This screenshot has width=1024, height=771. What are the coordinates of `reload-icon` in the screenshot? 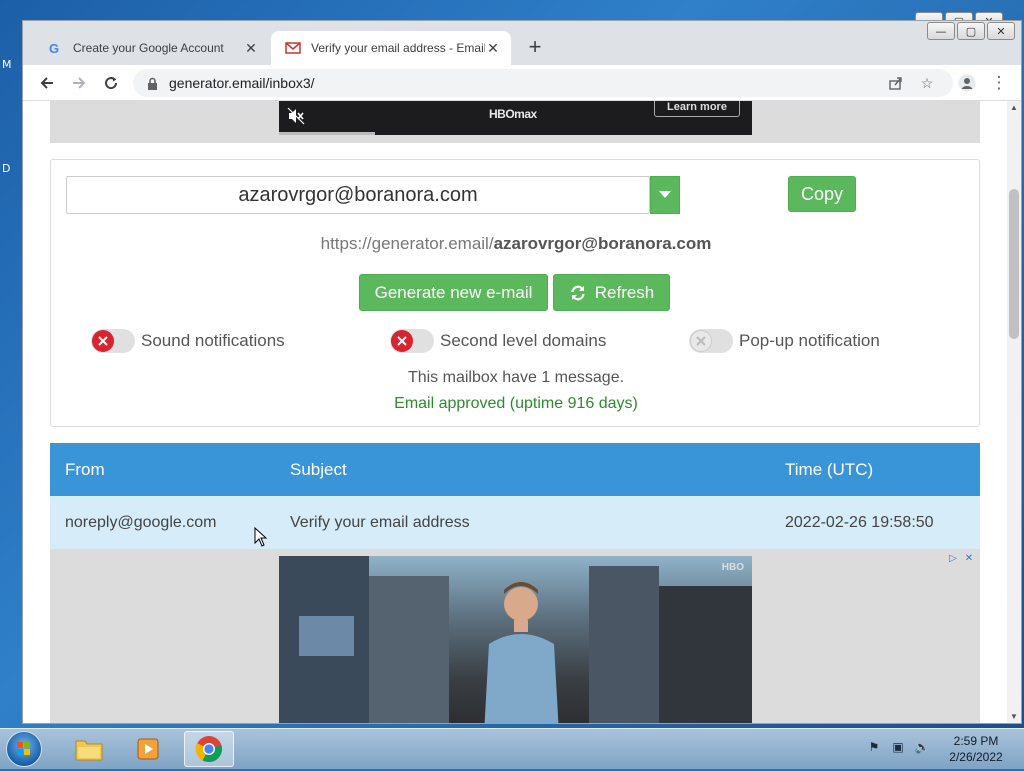 It's located at (111, 83).